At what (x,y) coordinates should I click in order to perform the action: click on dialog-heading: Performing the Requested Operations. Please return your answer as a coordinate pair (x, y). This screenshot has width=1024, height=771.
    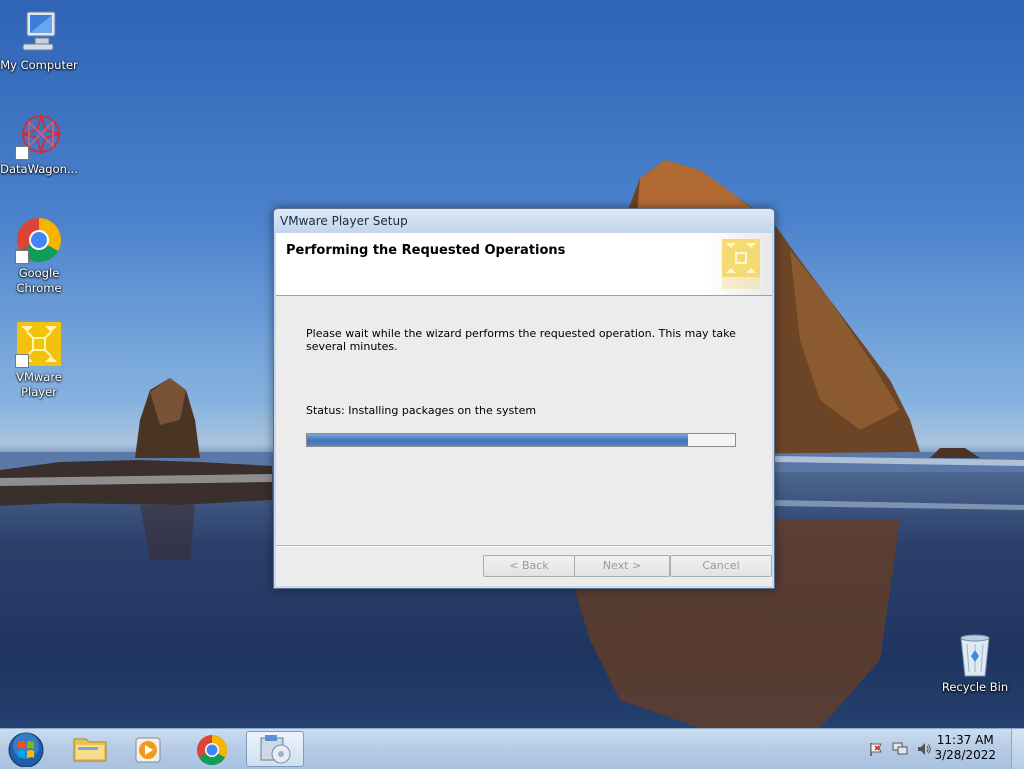
    Looking at the image, I should click on (426, 250).